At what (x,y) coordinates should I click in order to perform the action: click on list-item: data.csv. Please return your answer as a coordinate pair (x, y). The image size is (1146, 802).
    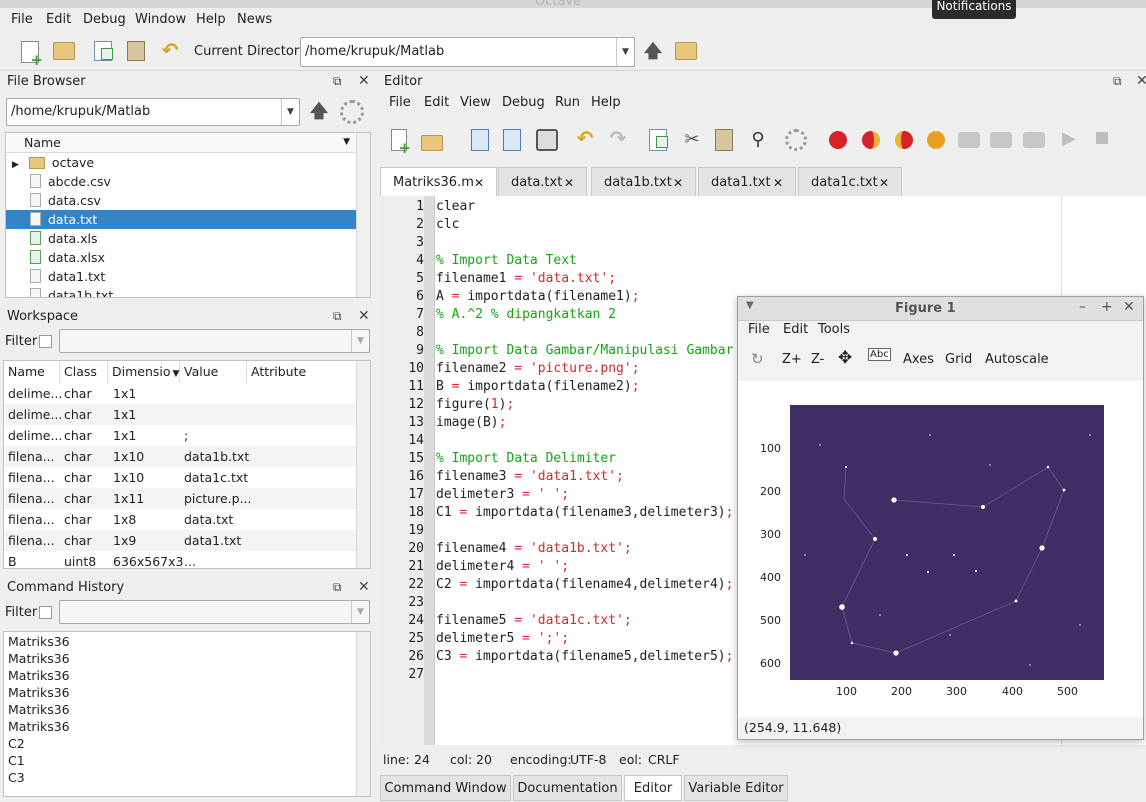
    Looking at the image, I should click on (188, 200).